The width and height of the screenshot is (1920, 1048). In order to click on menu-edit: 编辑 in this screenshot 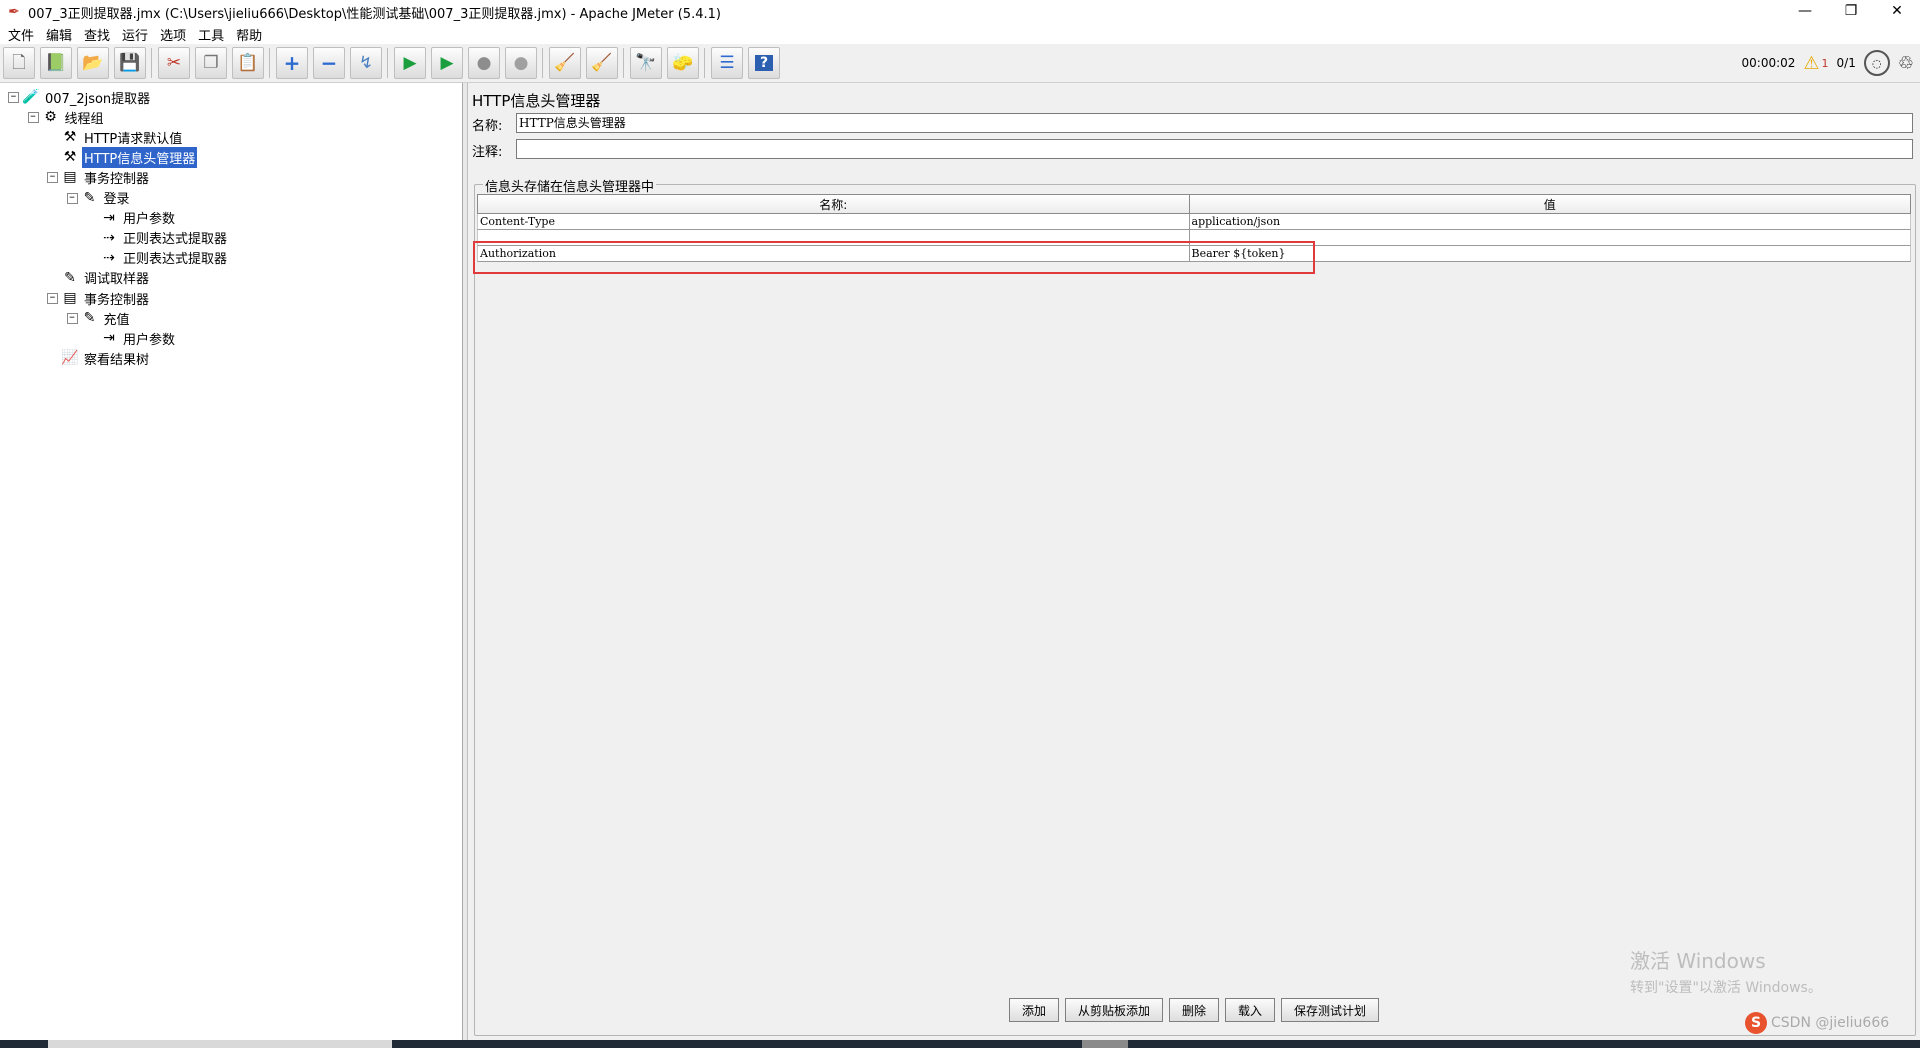, I will do `click(59, 34)`.